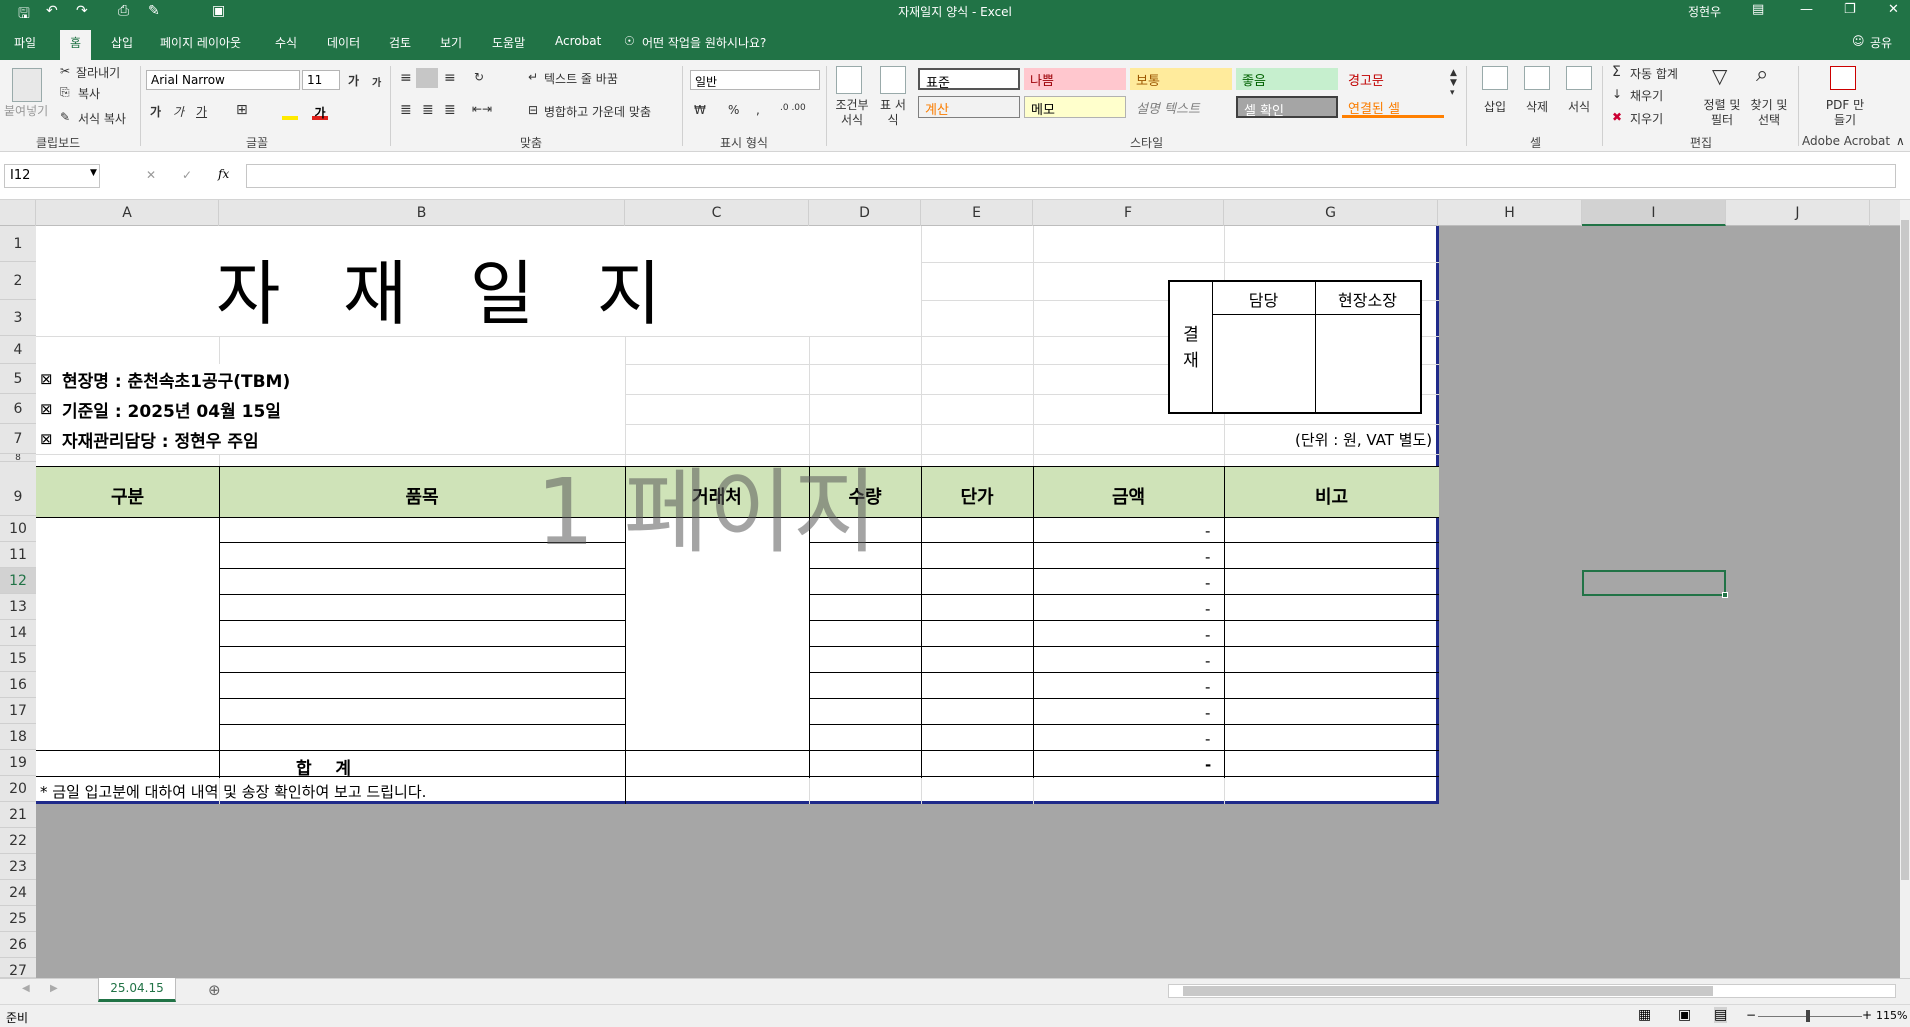 This screenshot has height=1027, width=1910. What do you see at coordinates (1891, 1015) in the screenshot?
I see `zoom-level: 115%` at bounding box center [1891, 1015].